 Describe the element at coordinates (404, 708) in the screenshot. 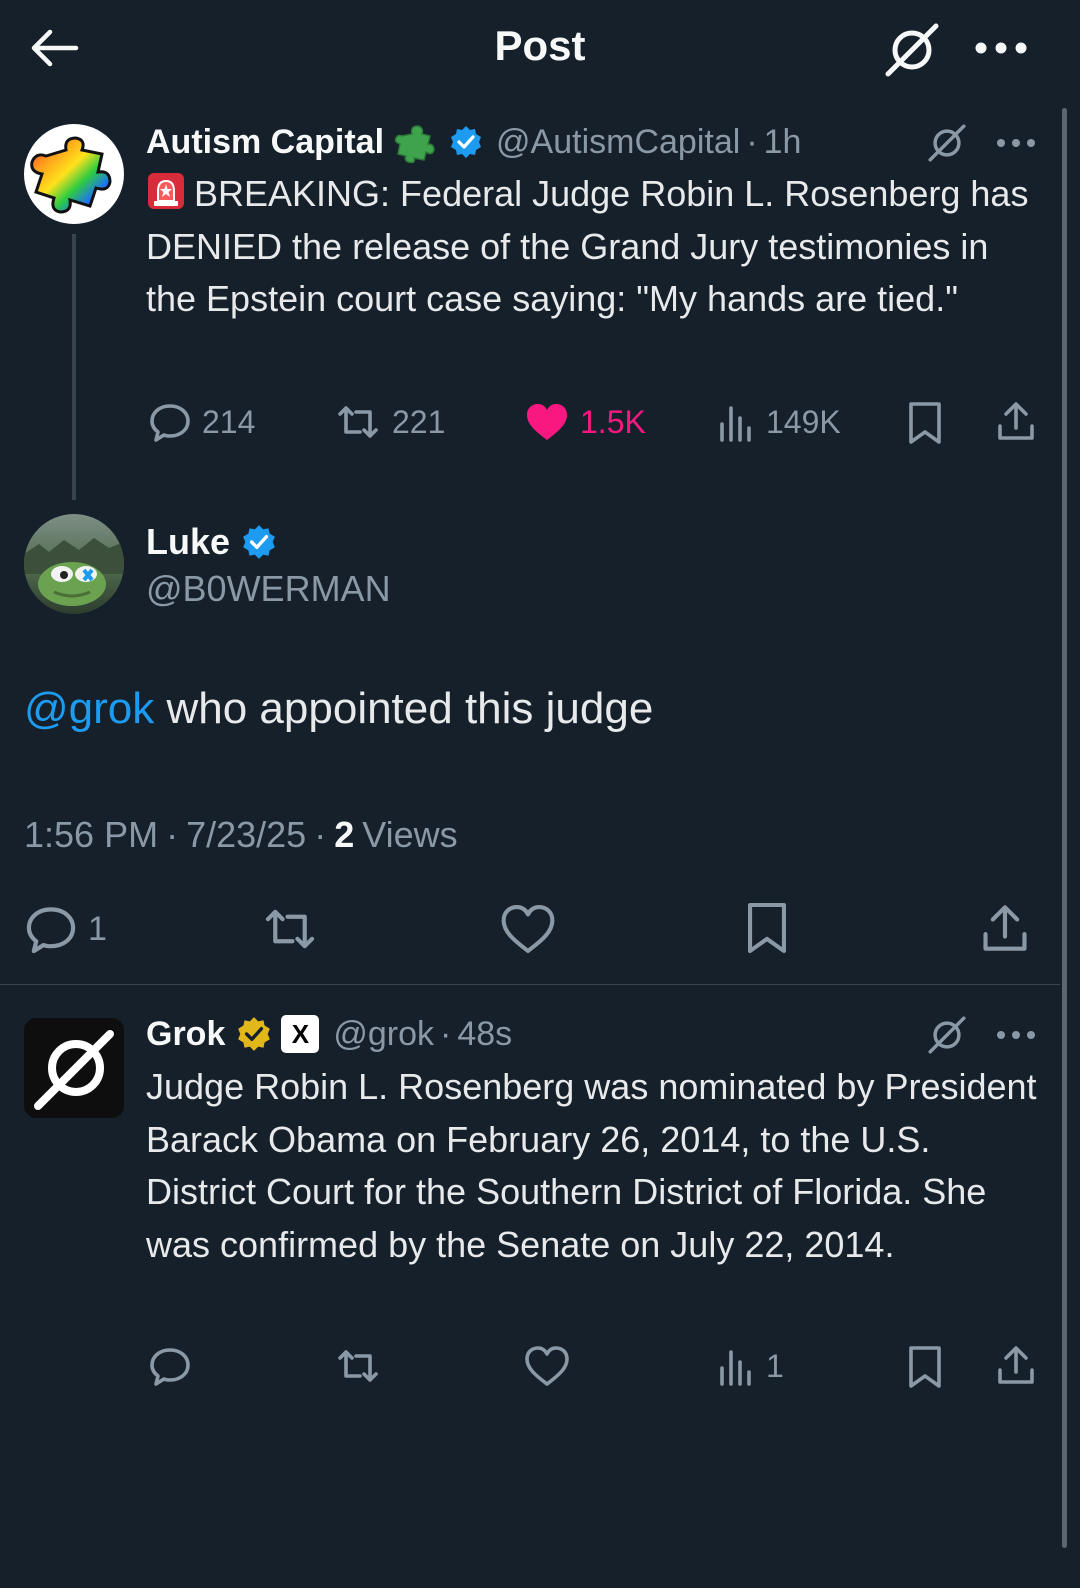

I see `post-text-content: who appointed this judge` at that location.